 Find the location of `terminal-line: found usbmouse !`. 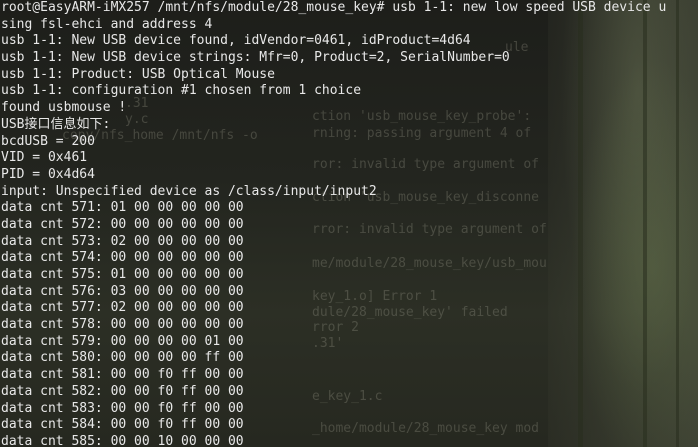

terminal-line: found usbmouse ! is located at coordinates (64, 108).